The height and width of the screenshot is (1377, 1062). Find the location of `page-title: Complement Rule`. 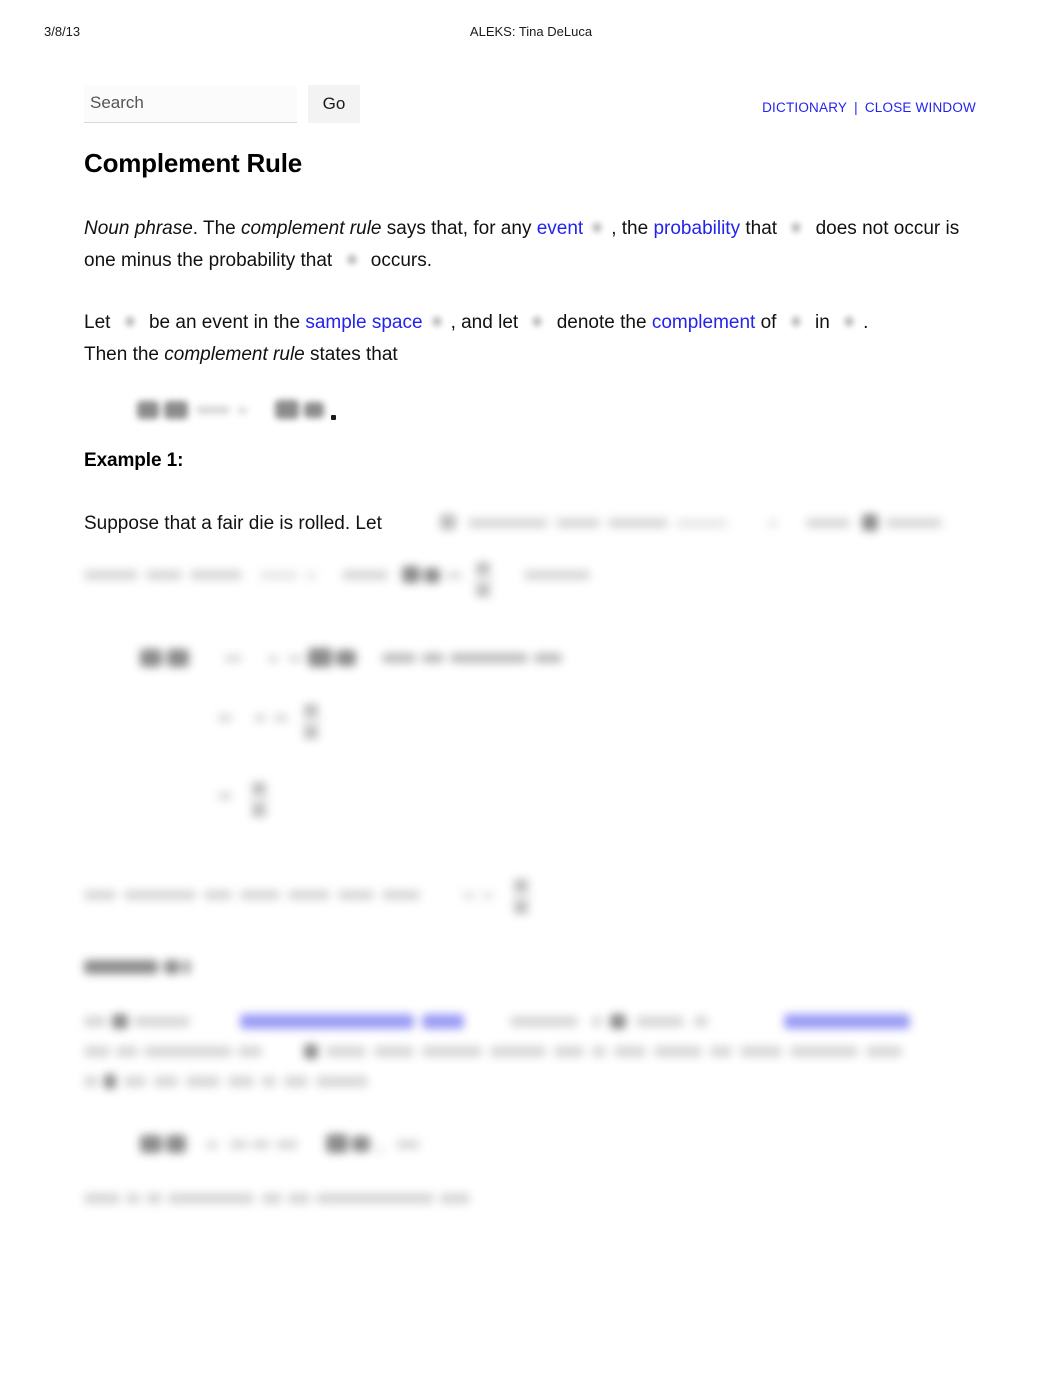

page-title: Complement Rule is located at coordinates (193, 163).